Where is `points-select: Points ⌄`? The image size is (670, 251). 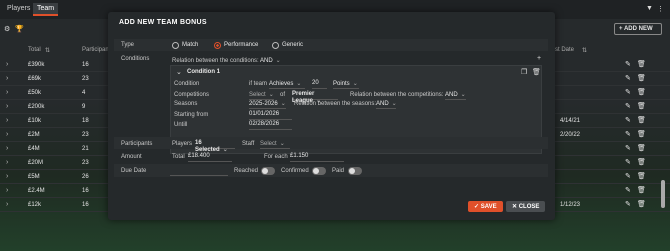
points-select: Points ⌄ is located at coordinates (346, 84).